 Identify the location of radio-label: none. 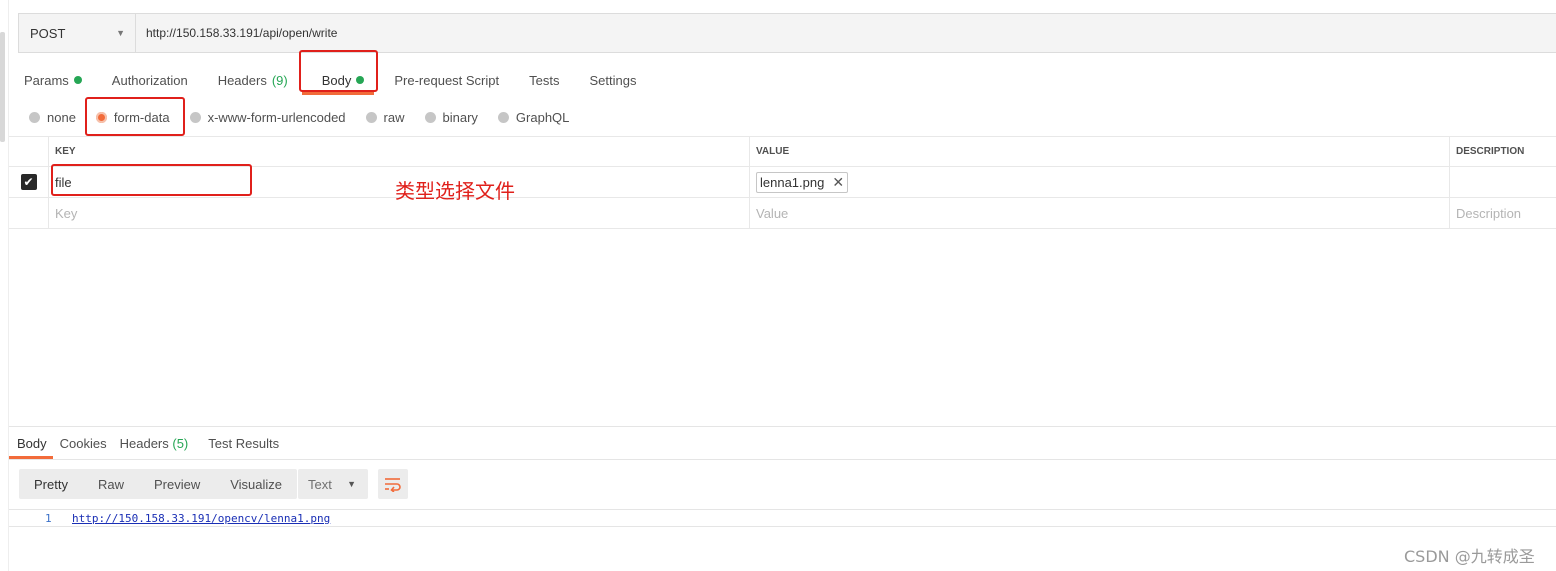
(61, 117).